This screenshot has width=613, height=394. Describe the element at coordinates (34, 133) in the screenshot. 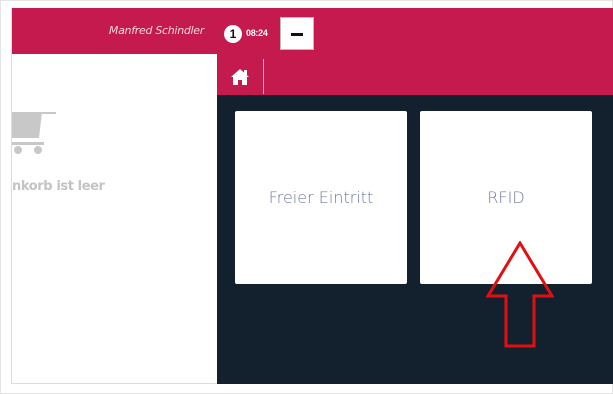

I see `shopping-cart-icon` at that location.